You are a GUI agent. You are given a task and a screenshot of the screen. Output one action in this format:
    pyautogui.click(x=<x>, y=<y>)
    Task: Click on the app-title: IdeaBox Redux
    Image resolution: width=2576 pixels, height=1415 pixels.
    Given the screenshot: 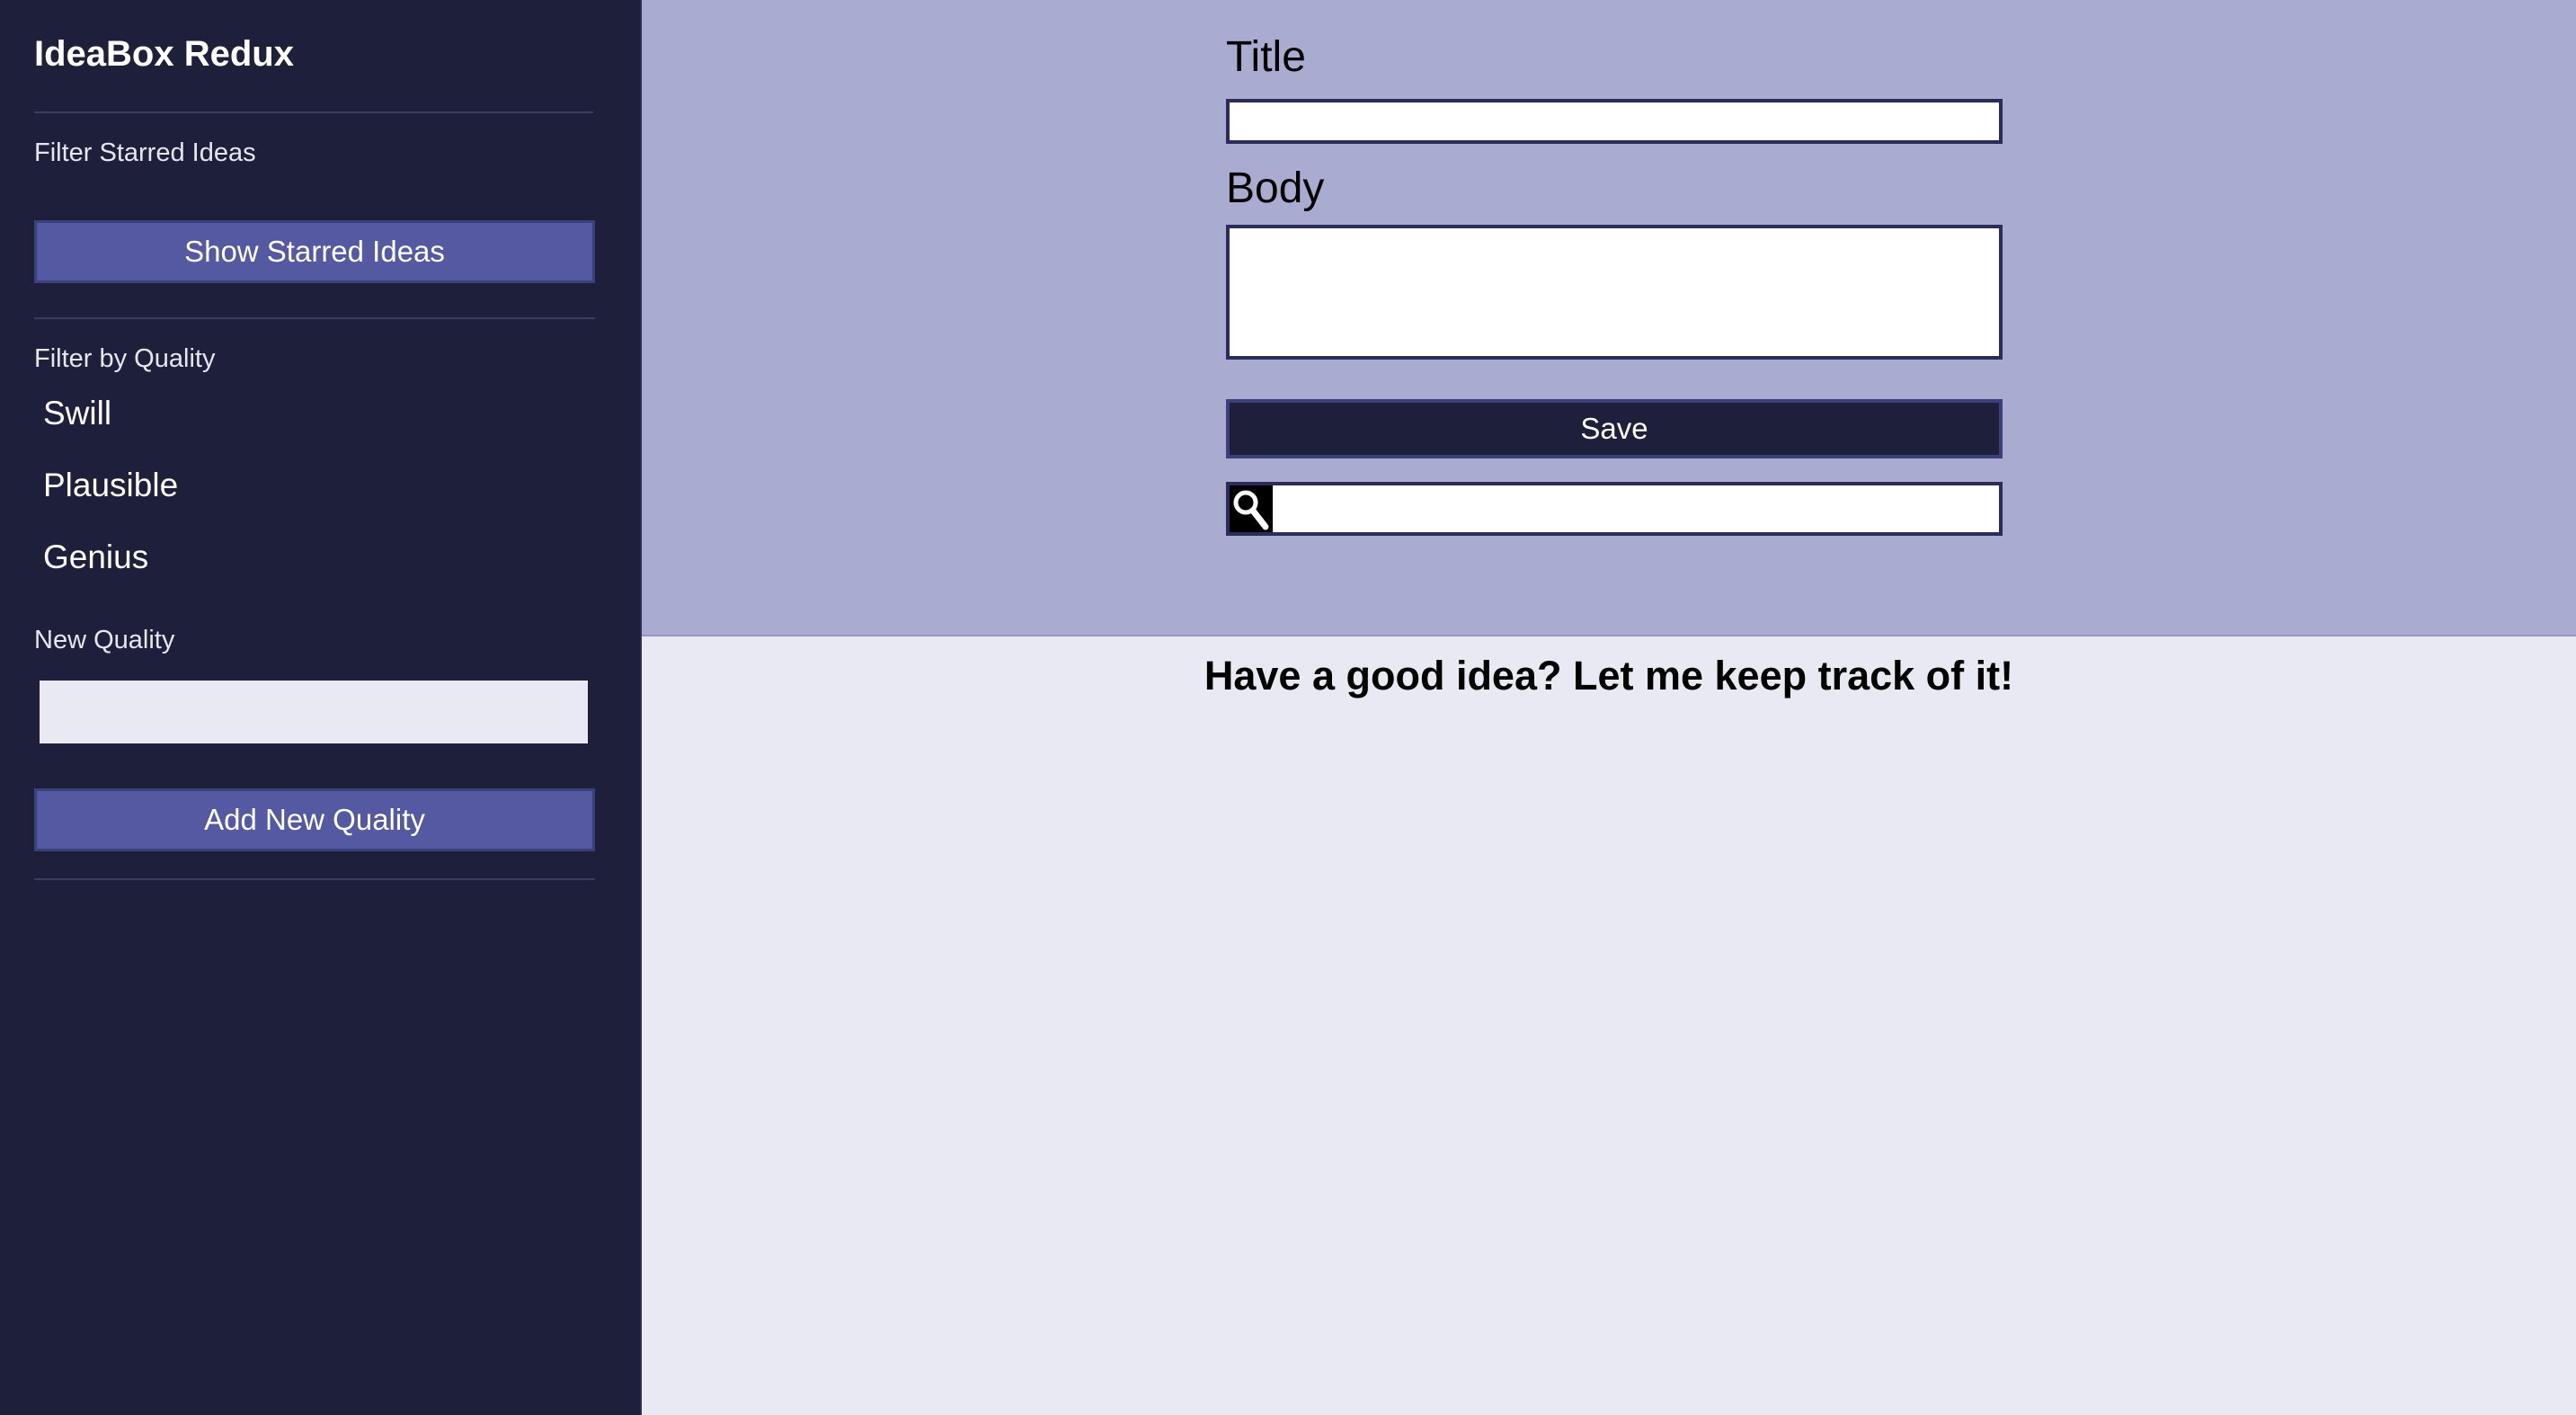 What is the action you would take?
    pyautogui.click(x=313, y=56)
    